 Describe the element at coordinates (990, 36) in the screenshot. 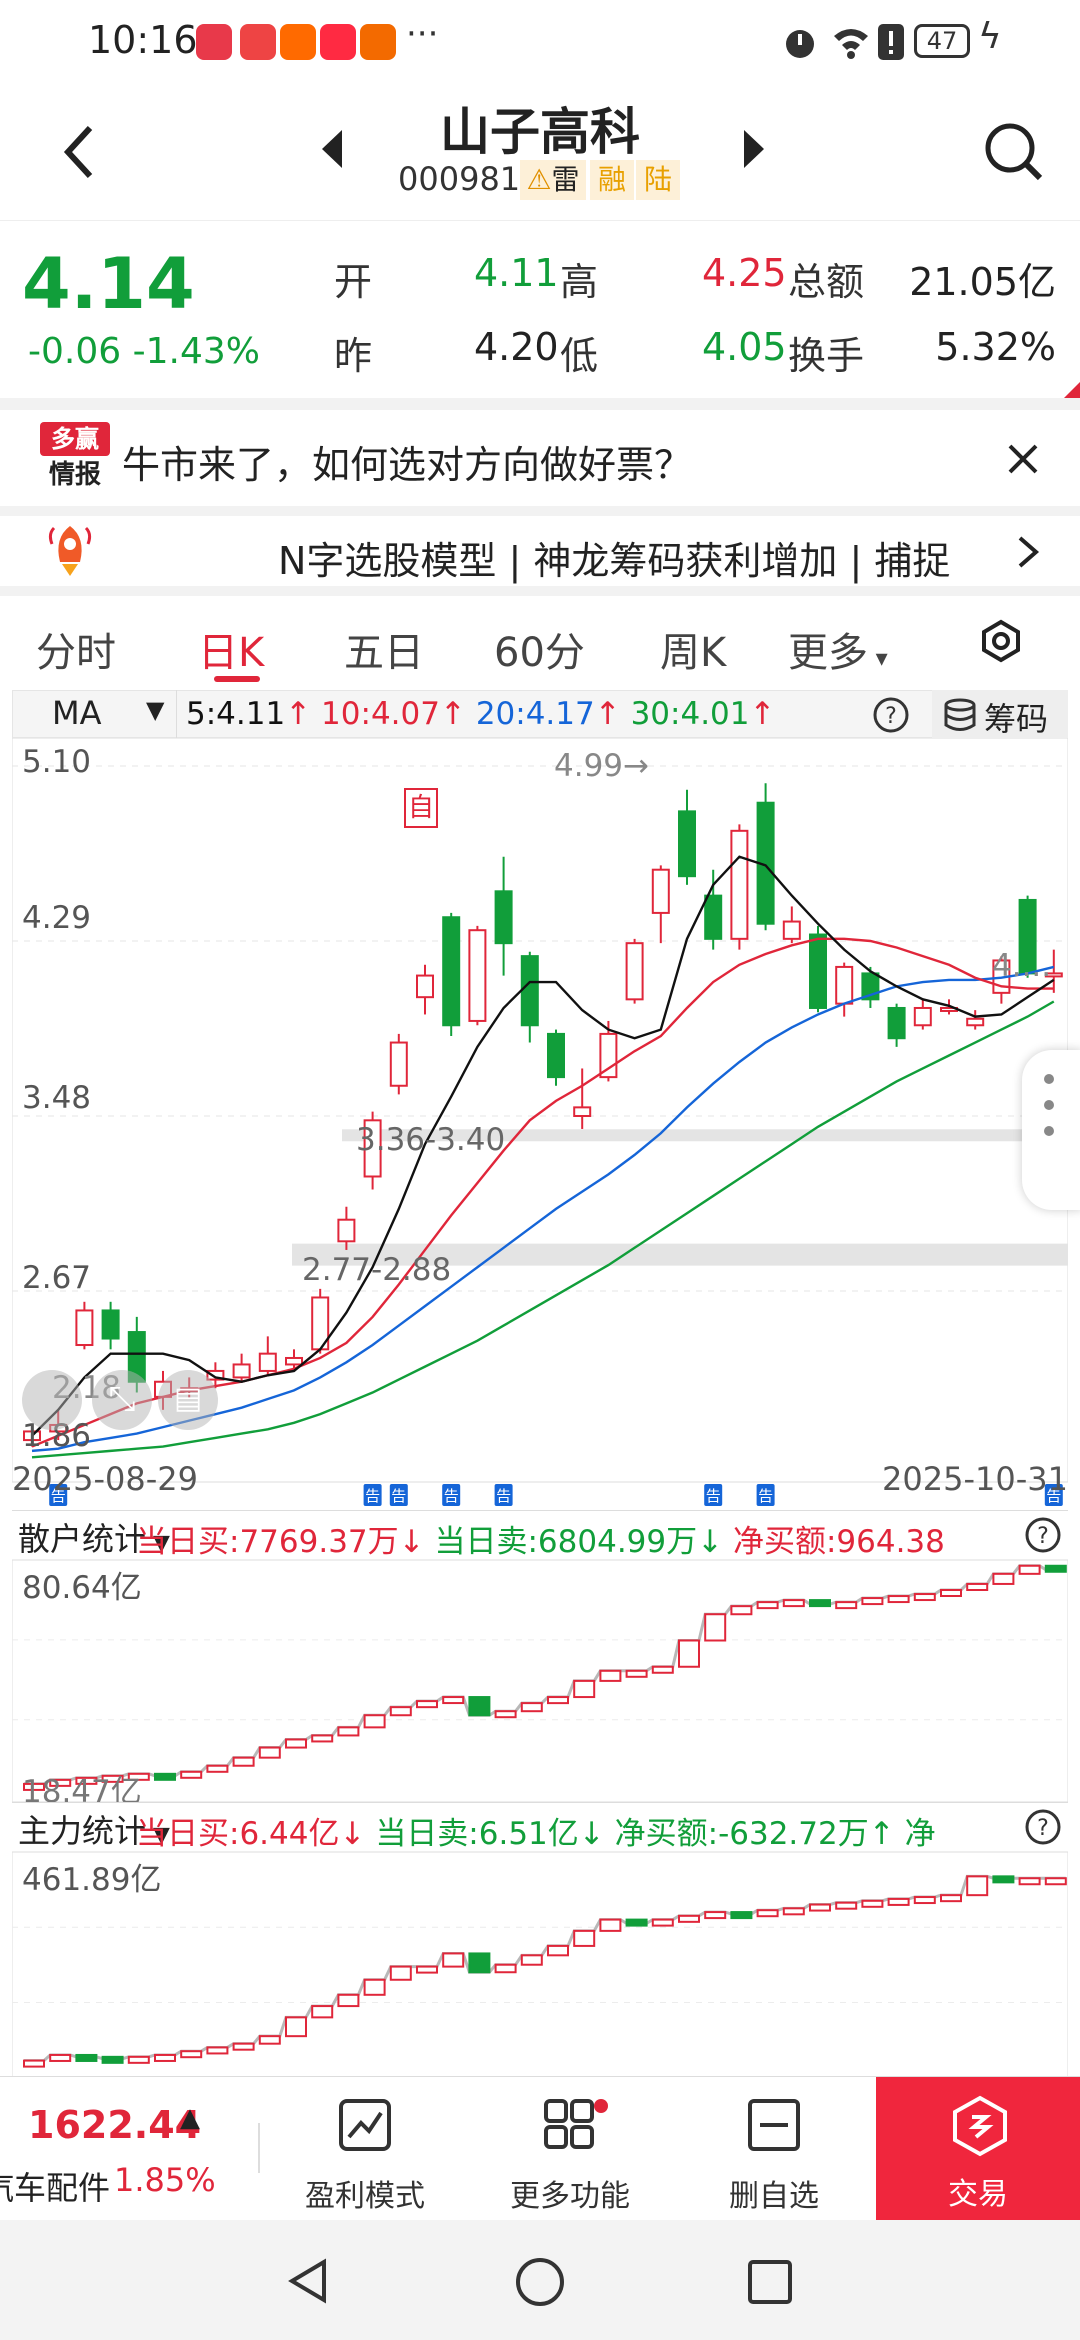

I see `charging-icon: ϟ` at that location.